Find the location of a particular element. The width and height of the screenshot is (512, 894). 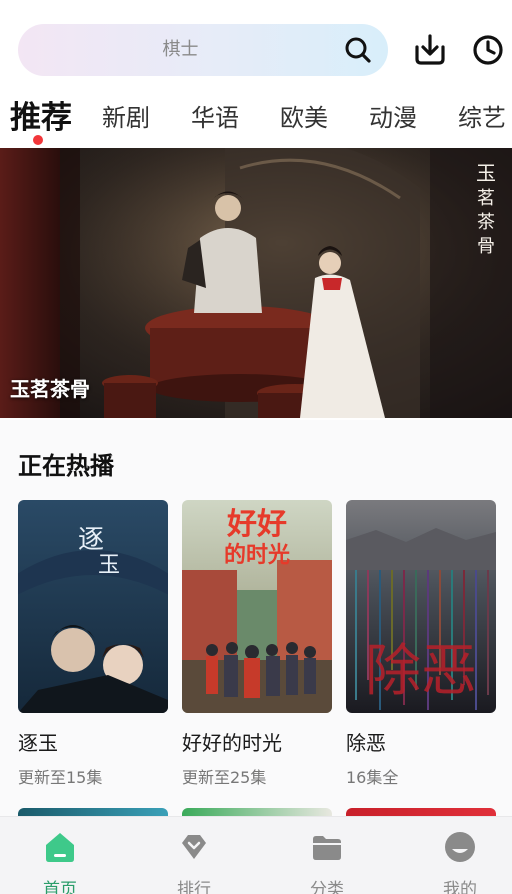

tab-western: 欧美 is located at coordinates (304, 115).